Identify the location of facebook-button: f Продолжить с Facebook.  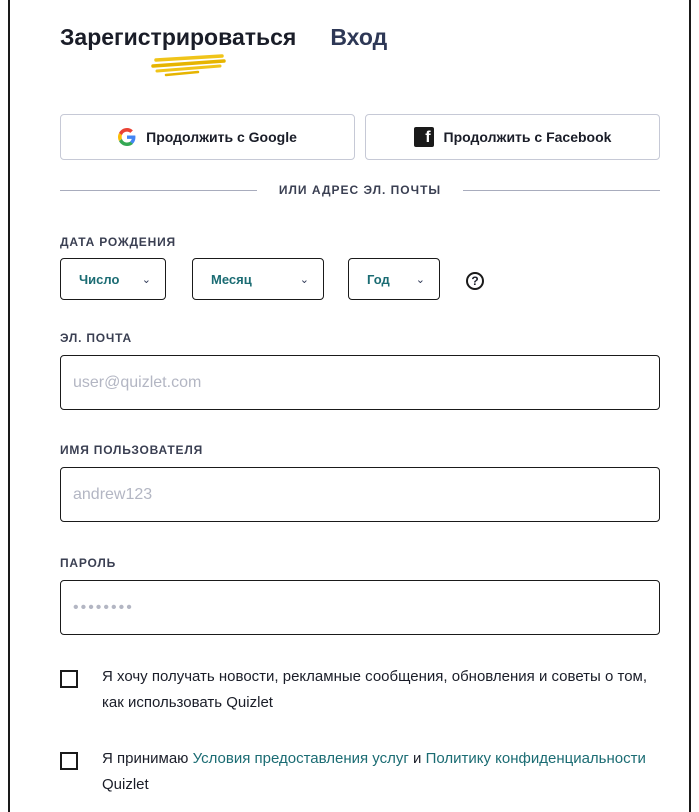
(512, 137).